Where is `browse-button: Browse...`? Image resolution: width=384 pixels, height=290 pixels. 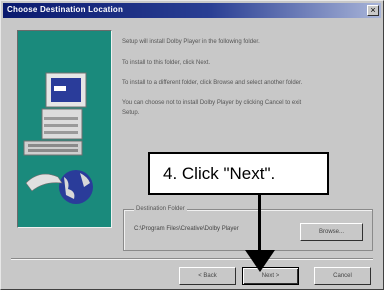
browse-button: Browse... is located at coordinates (331, 232).